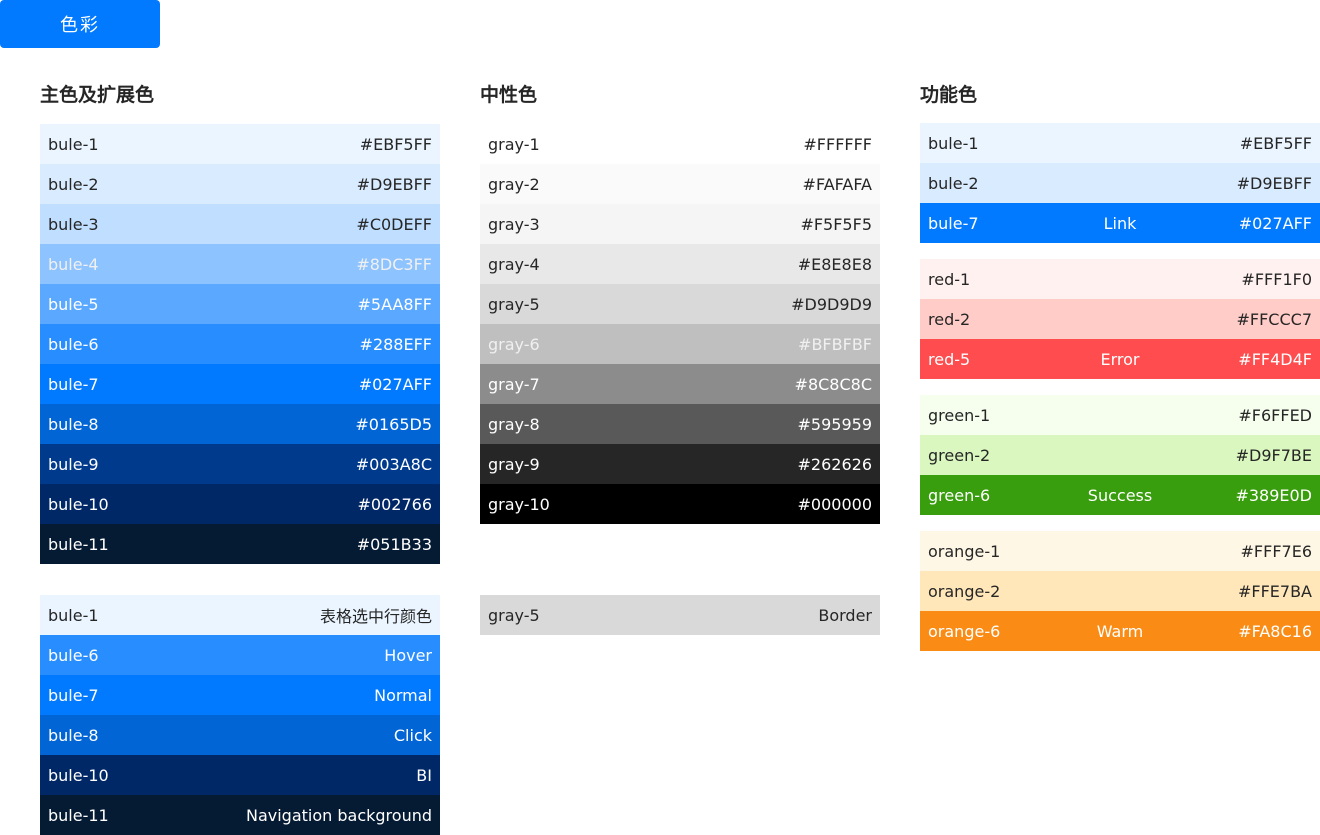 The image size is (1320, 835). I want to click on swatch-name: green-6, so click(959, 495).